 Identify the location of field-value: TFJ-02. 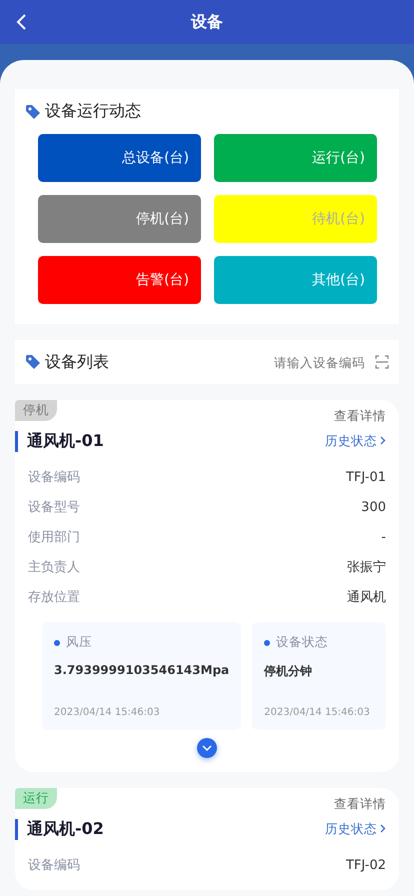
(366, 865).